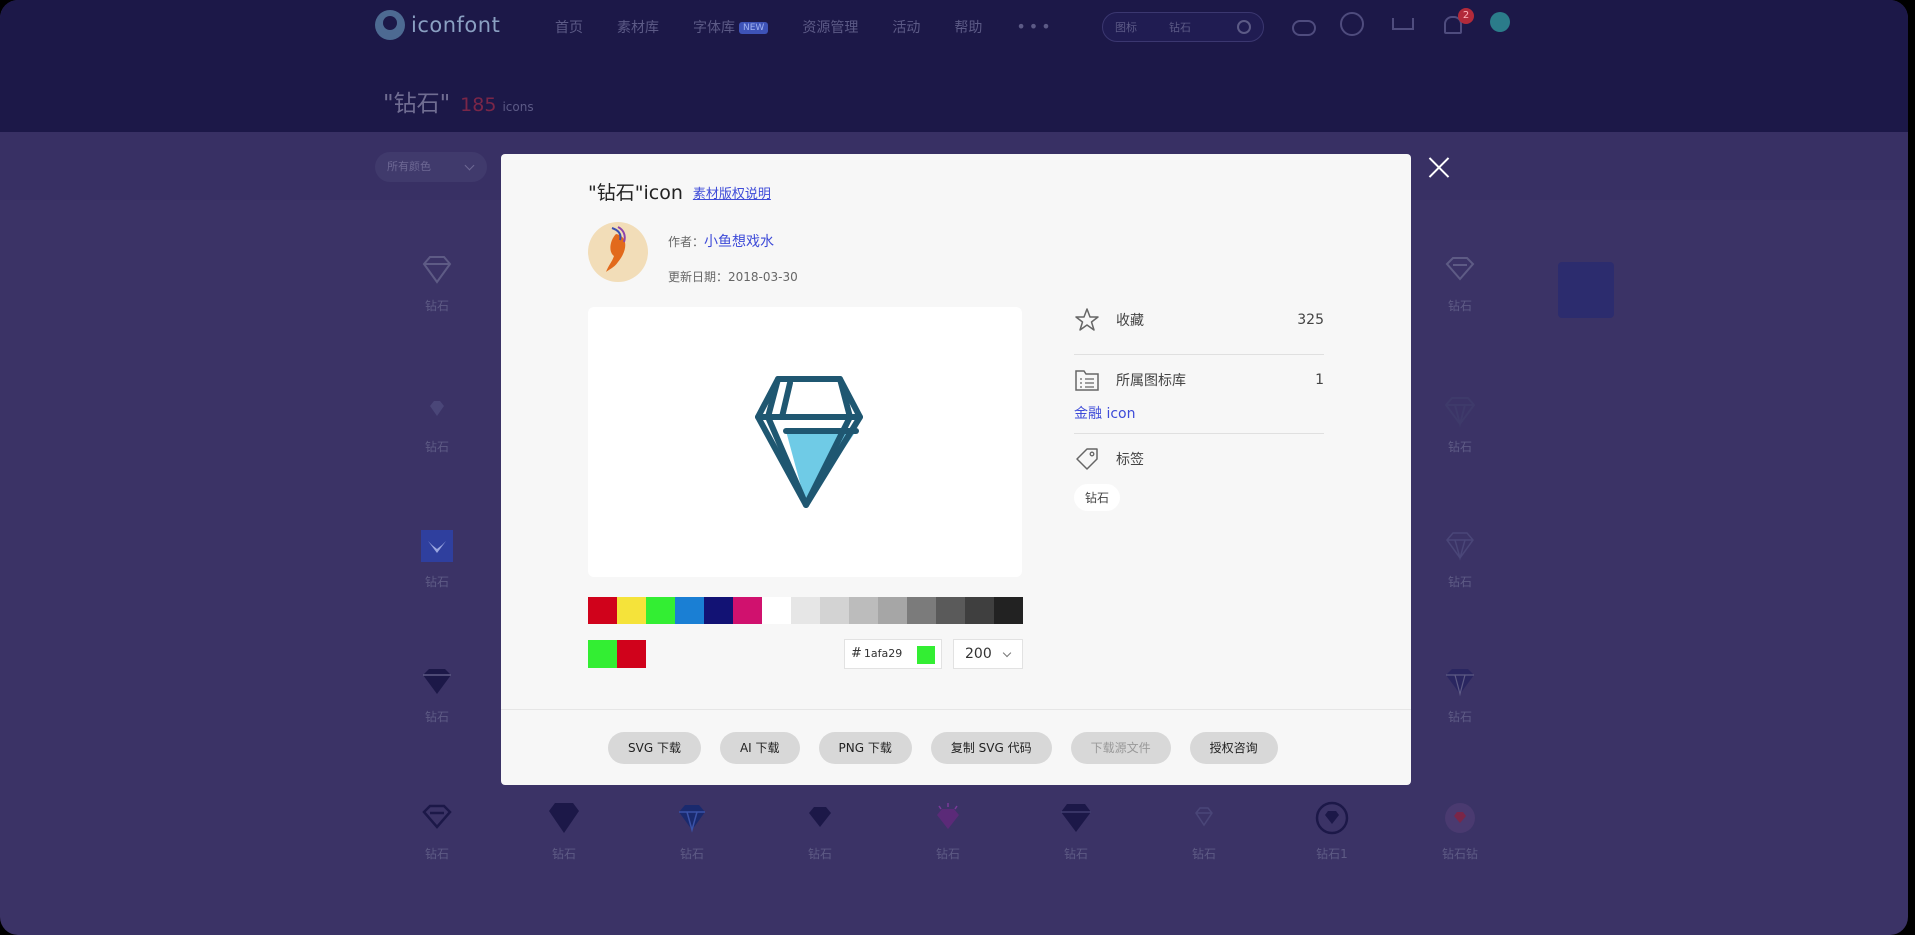 The height and width of the screenshot is (935, 1915). What do you see at coordinates (956, 709) in the screenshot?
I see `footer-divider` at bounding box center [956, 709].